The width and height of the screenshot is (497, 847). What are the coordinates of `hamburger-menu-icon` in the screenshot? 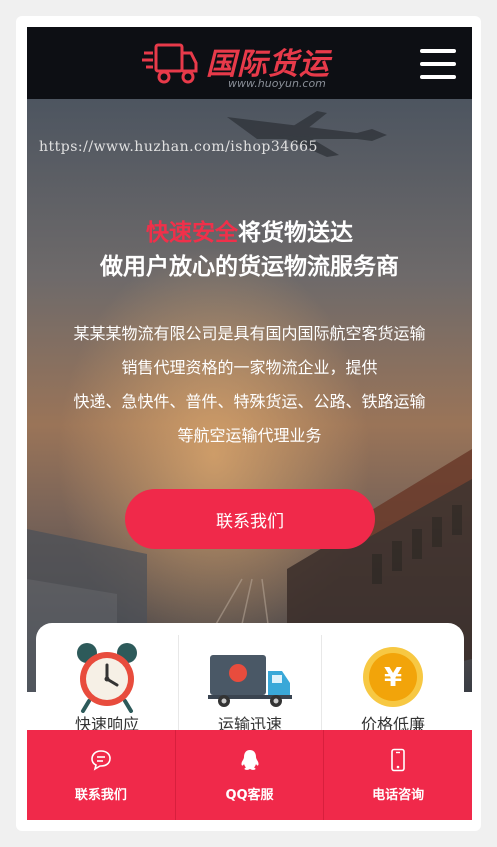 It's located at (438, 64).